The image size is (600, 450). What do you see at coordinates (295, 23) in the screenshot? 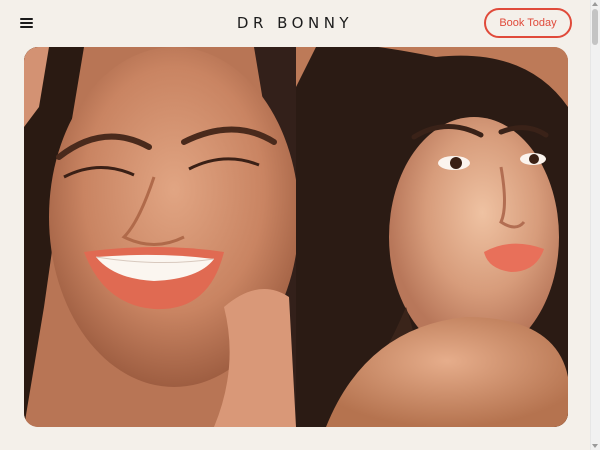
I see `site-header: DR BONNY Book Today` at bounding box center [295, 23].